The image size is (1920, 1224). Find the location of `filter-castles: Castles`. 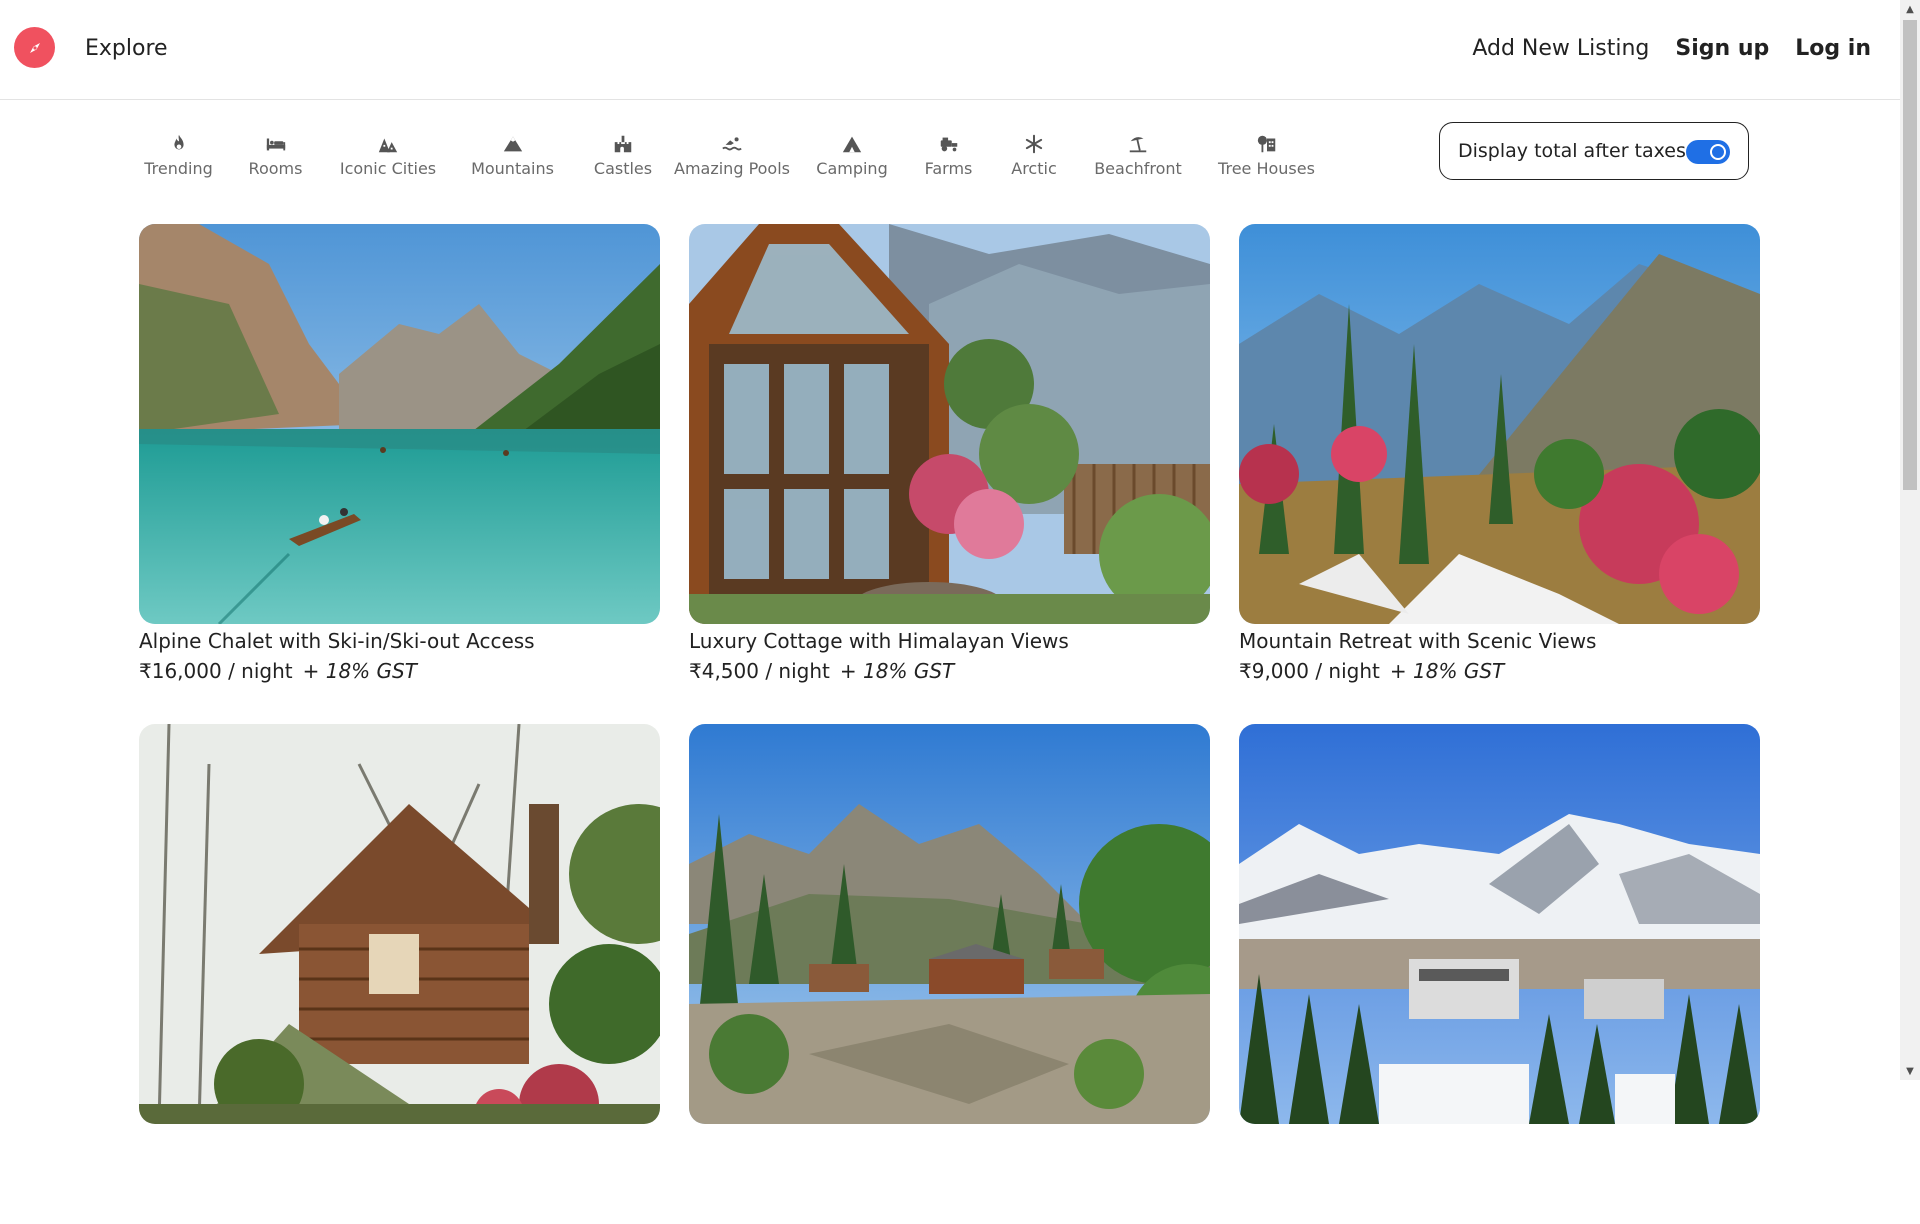

filter-castles: Castles is located at coordinates (623, 155).